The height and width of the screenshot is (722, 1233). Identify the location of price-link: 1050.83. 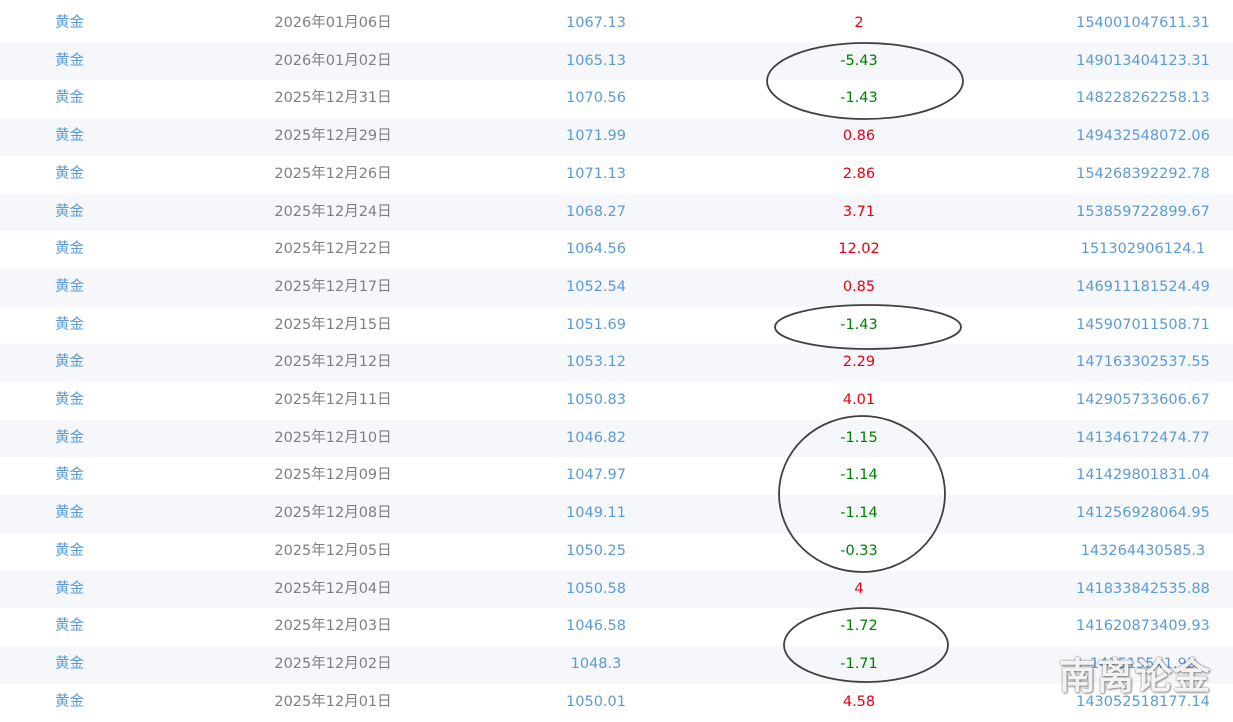
(596, 401).